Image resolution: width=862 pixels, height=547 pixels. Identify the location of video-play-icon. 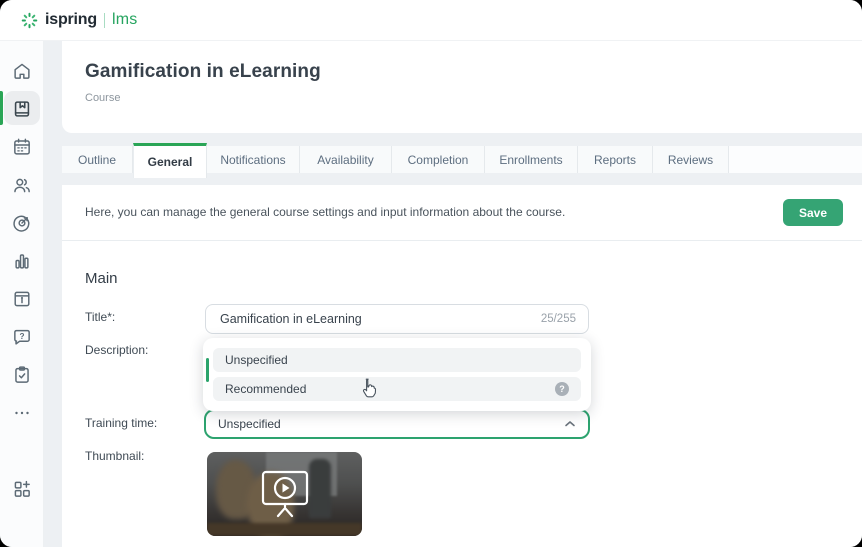
(284, 494).